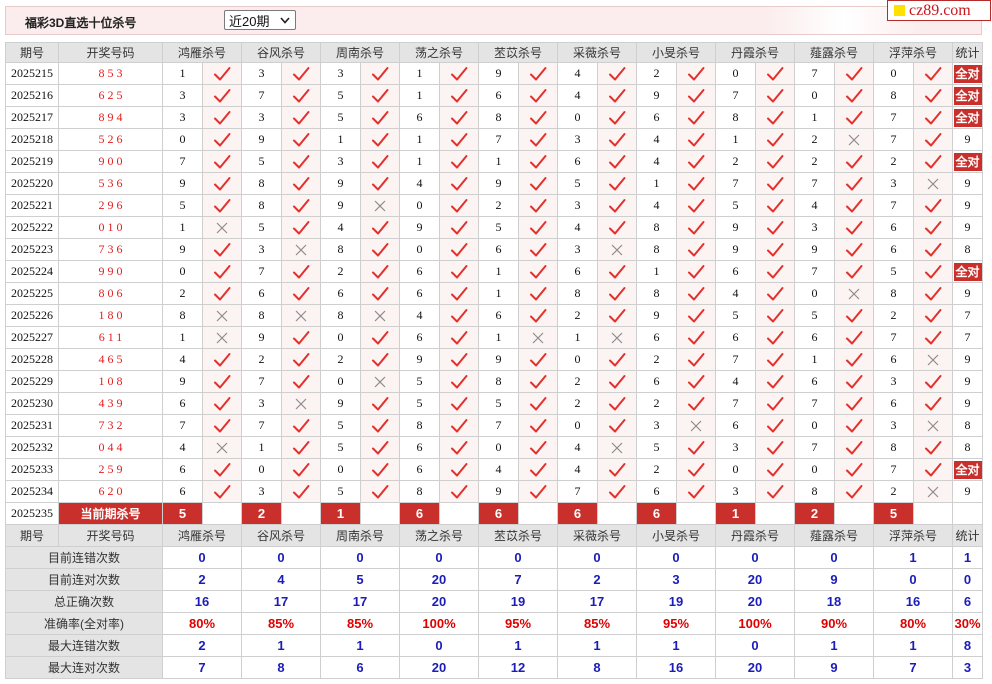 The image size is (992, 684). What do you see at coordinates (494, 426) in the screenshot?
I see `draw-row: 2025231 732 7 7 5 8 7 0 3 6 0 3 8` at bounding box center [494, 426].